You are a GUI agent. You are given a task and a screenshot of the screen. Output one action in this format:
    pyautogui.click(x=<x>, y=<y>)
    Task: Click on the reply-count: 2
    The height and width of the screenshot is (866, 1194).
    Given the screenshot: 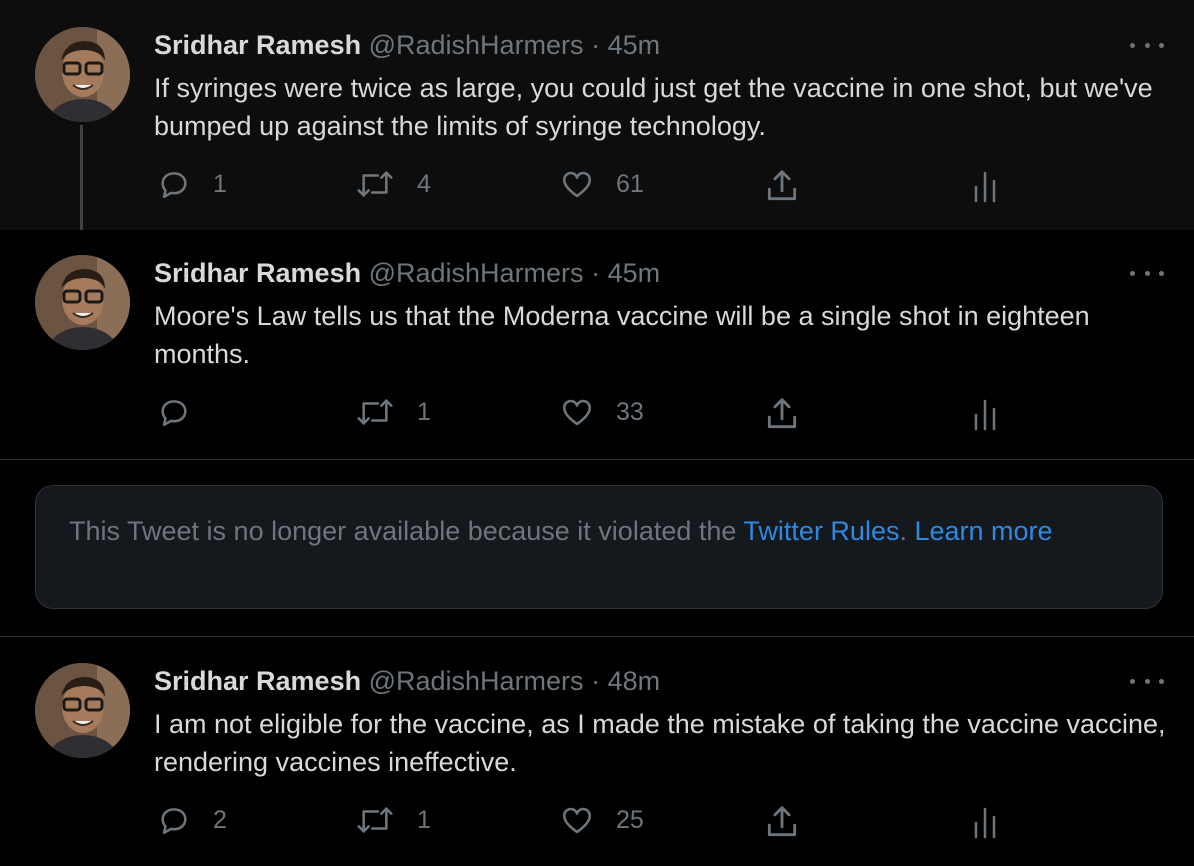 What is the action you would take?
    pyautogui.click(x=220, y=819)
    